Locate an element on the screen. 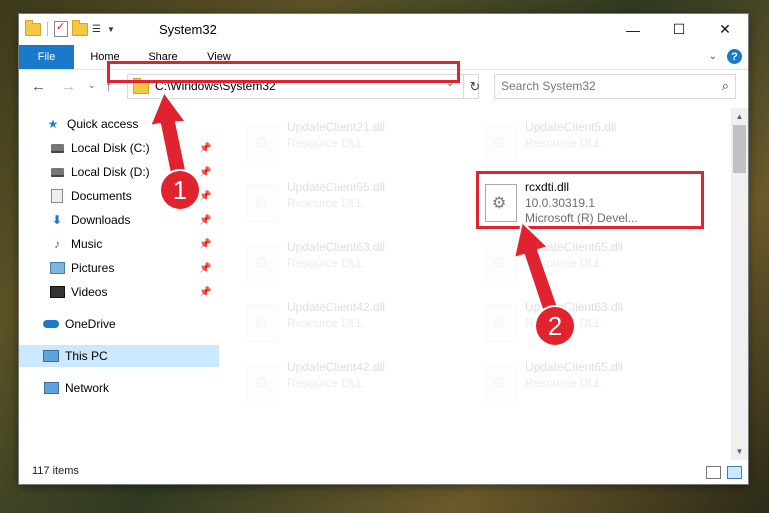 The image size is (769, 513). sidebar-item-videos: Videos 📌 is located at coordinates (131, 292).